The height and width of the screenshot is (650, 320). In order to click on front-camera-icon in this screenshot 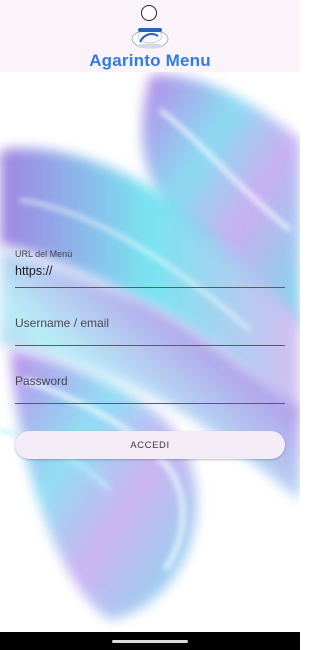, I will do `click(149, 13)`.